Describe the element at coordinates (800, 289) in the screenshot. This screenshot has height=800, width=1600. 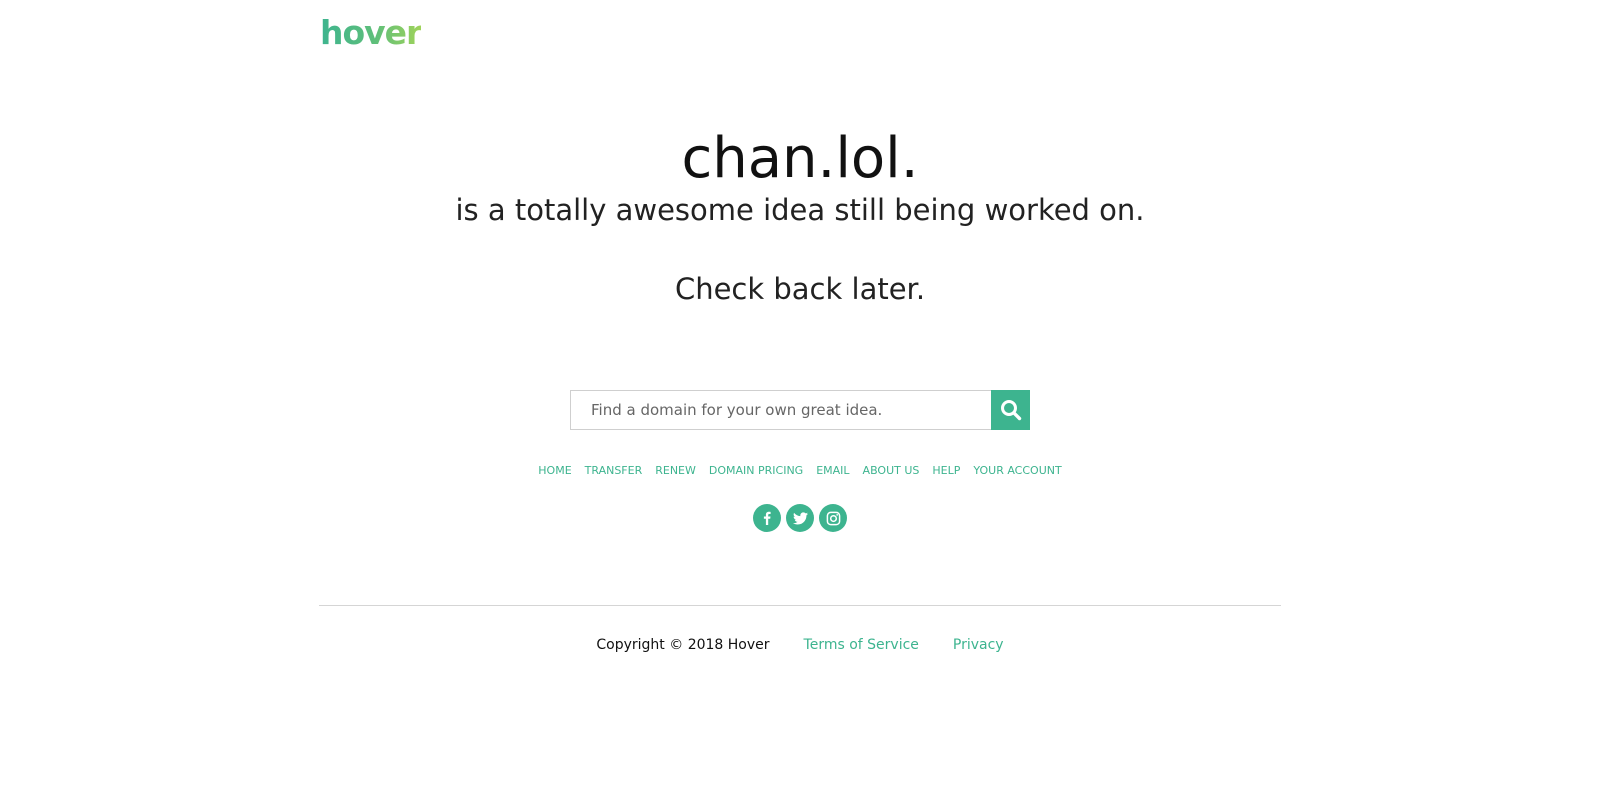
I see `check-back-text: Check back later.` at that location.